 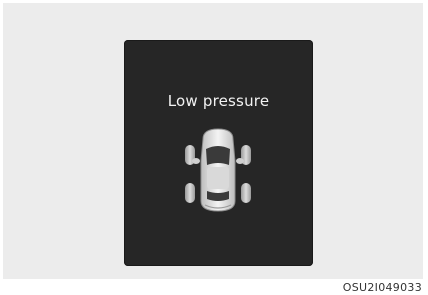 I want to click on rear-right-tire-indicator, so click(x=246, y=193).